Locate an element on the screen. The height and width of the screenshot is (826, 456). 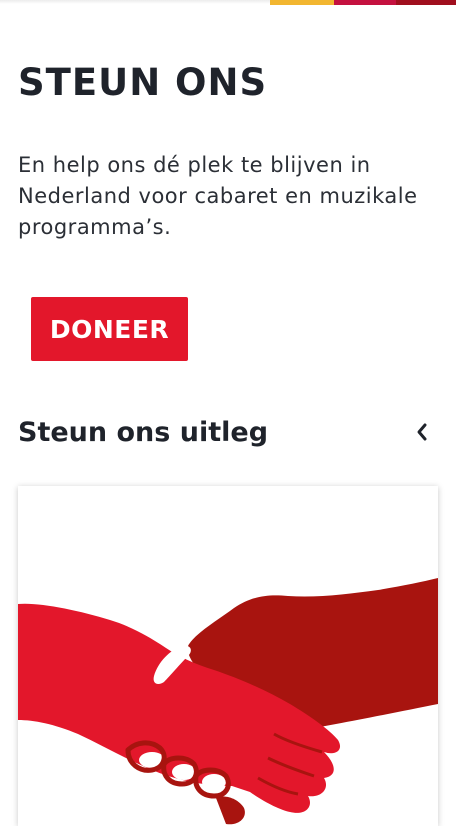
section-header: Steun ons uitleg is located at coordinates (228, 432).